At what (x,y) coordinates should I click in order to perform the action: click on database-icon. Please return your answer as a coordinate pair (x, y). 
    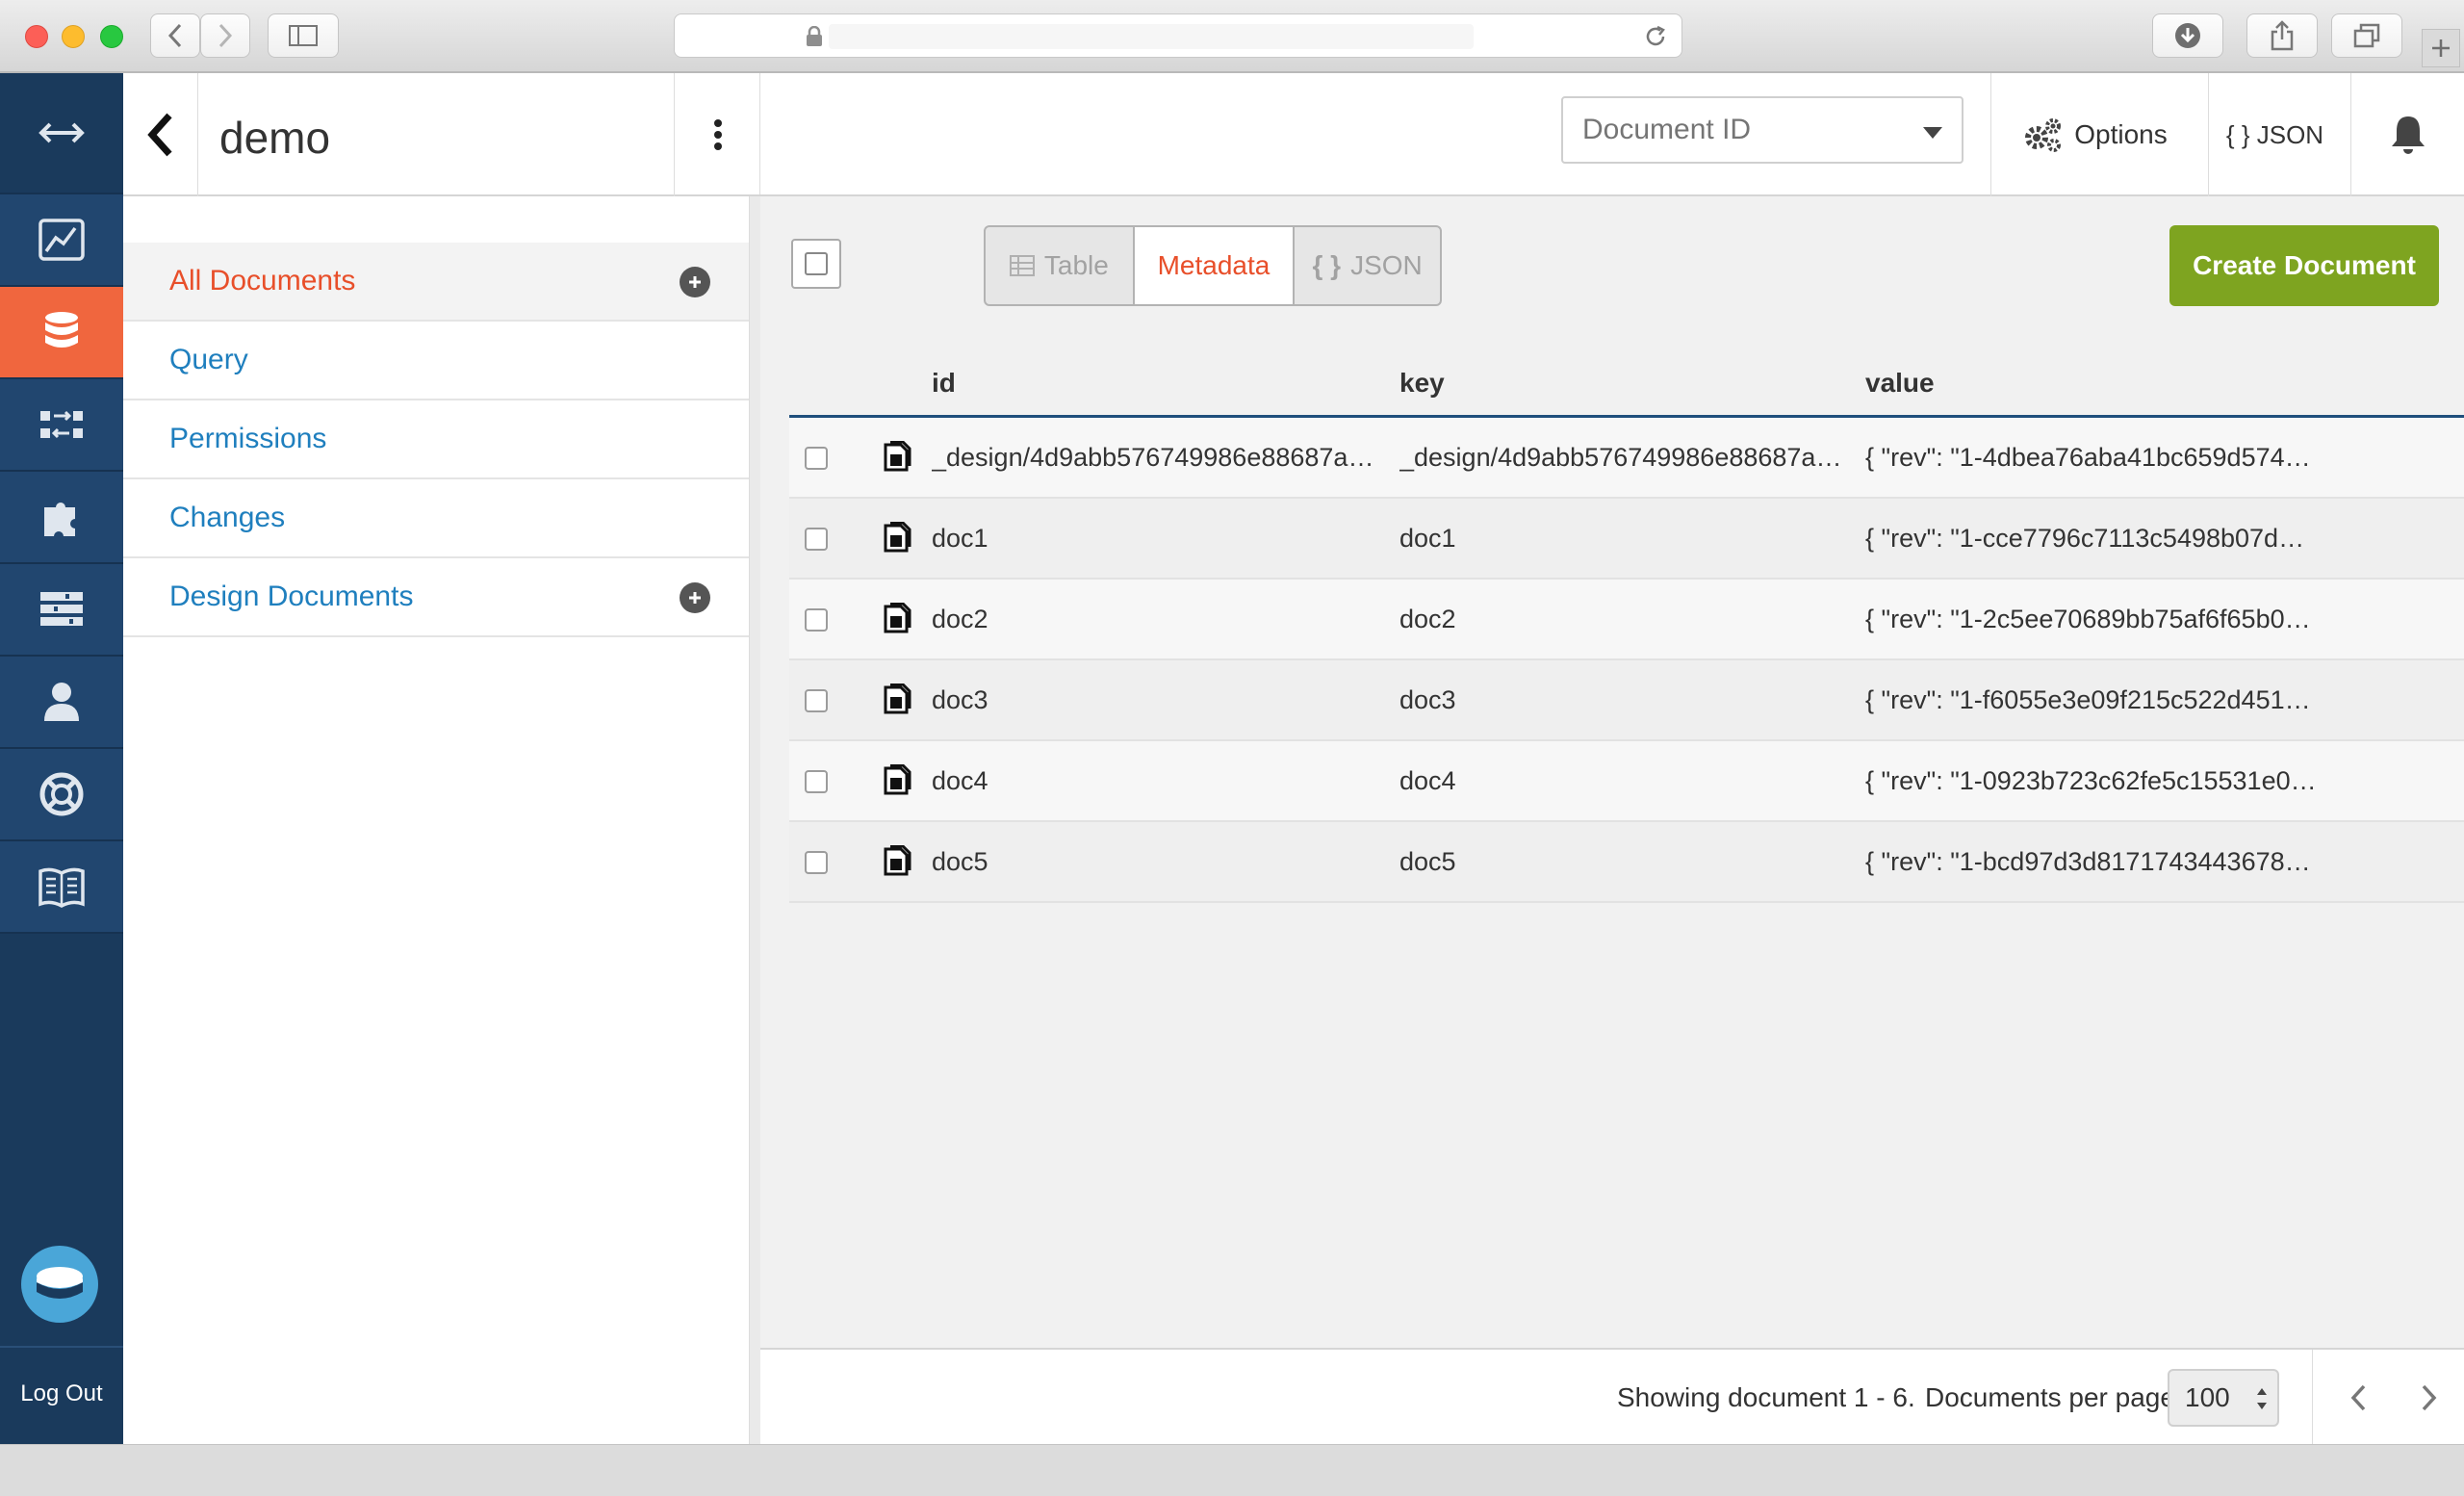
    Looking at the image, I should click on (61, 330).